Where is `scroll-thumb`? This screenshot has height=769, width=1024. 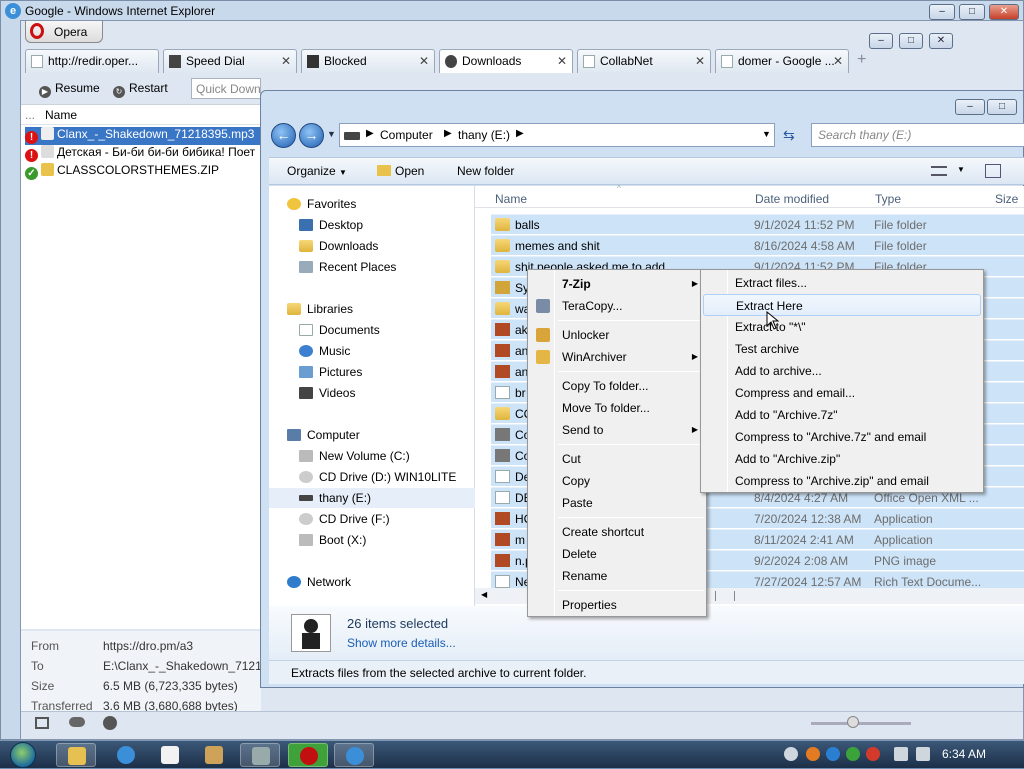
scroll-thumb is located at coordinates (725, 596).